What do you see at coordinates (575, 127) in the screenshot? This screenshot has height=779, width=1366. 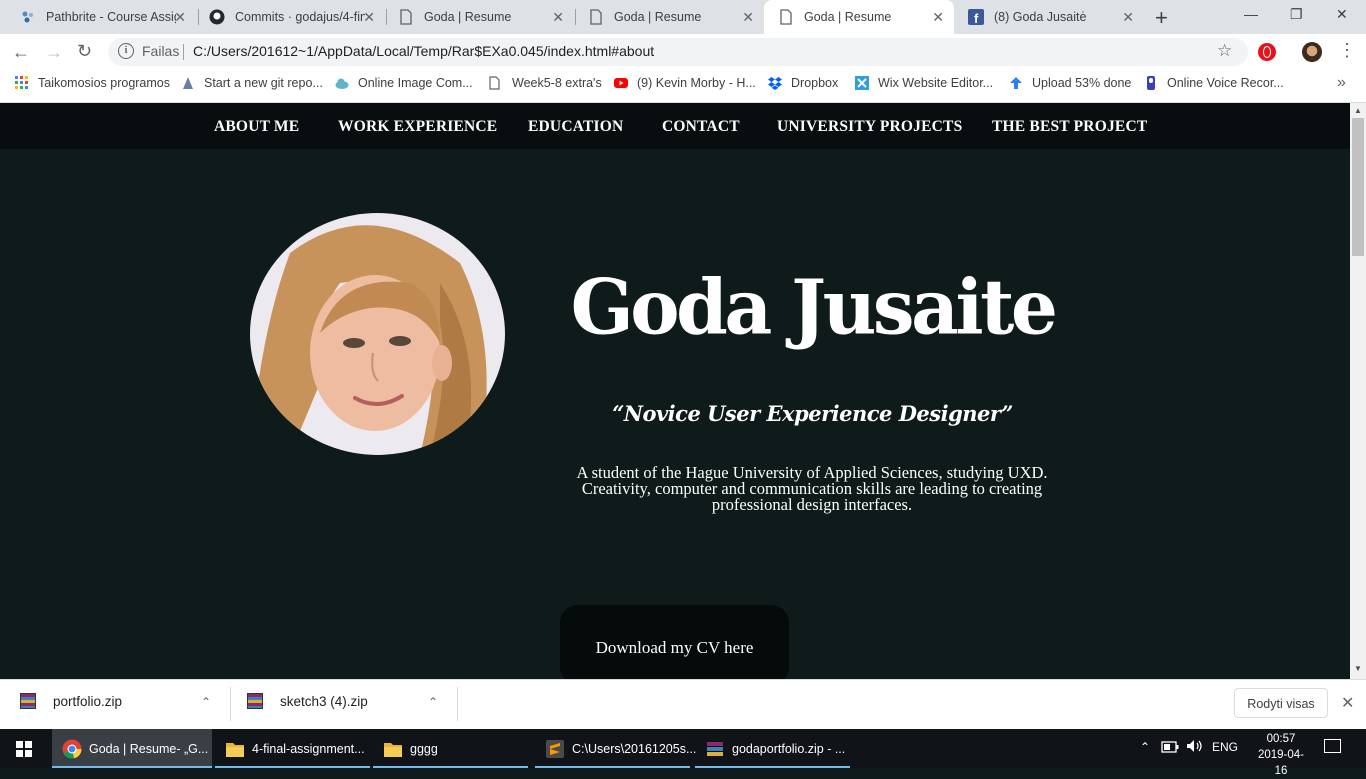 I see `nav-education: EDUCATION` at bounding box center [575, 127].